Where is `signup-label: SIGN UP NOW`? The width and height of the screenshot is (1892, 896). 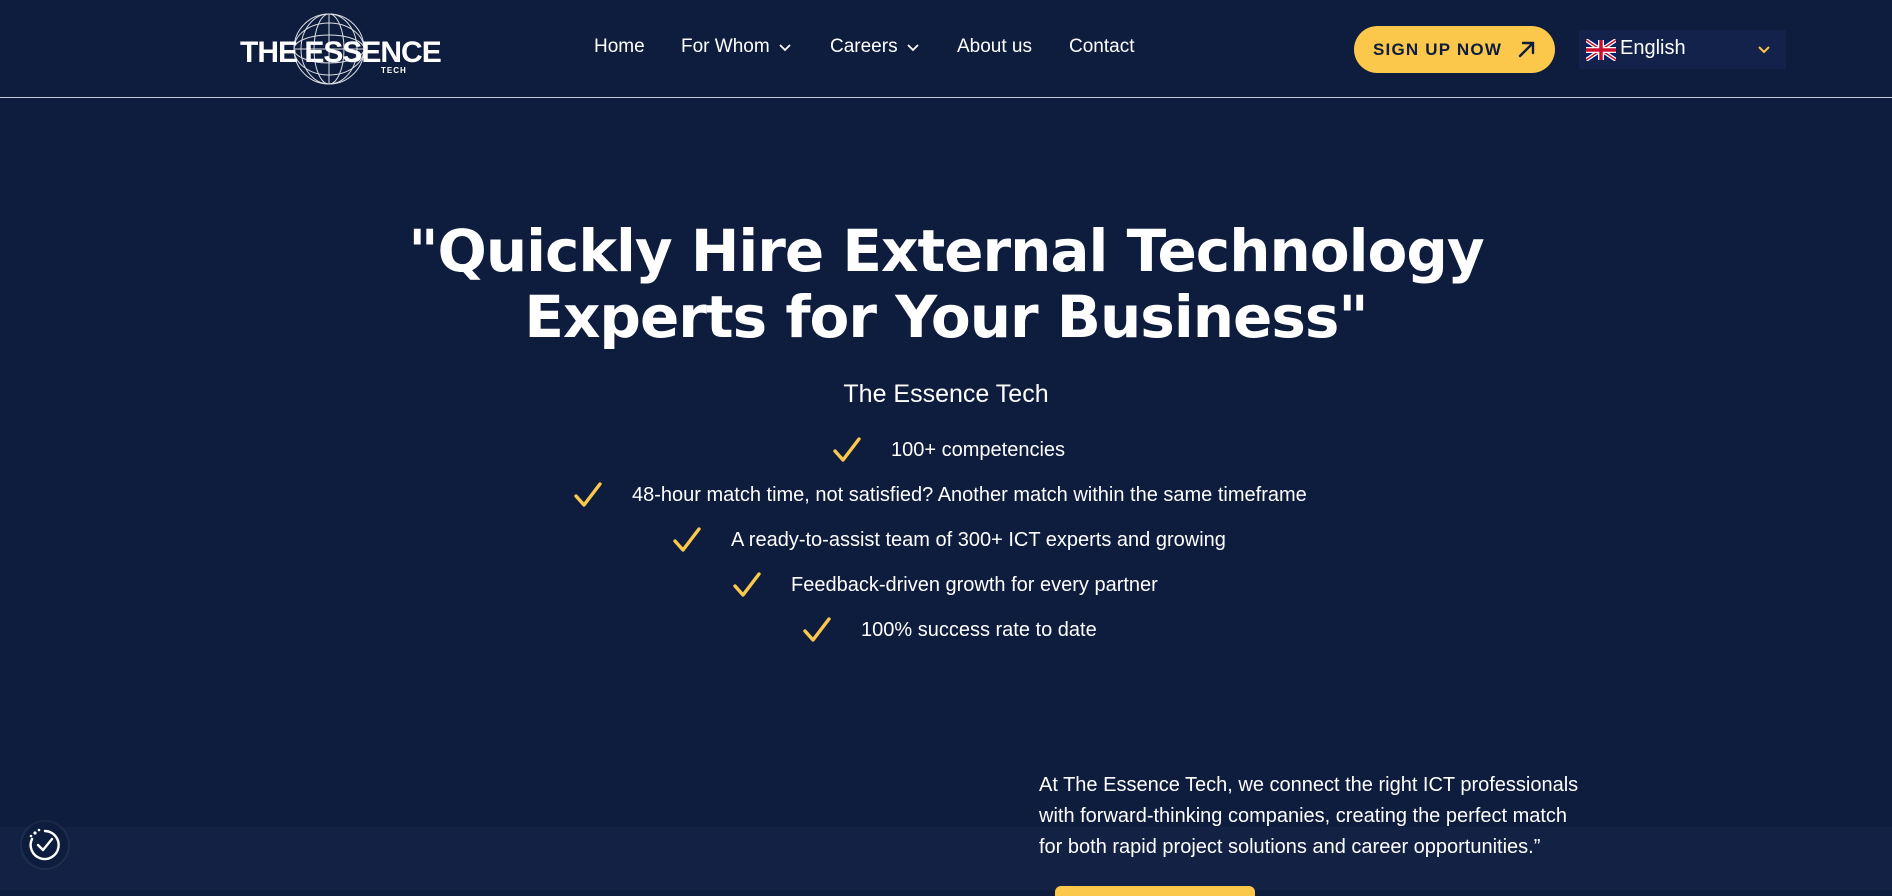
signup-label: SIGN UP NOW is located at coordinates (1438, 49).